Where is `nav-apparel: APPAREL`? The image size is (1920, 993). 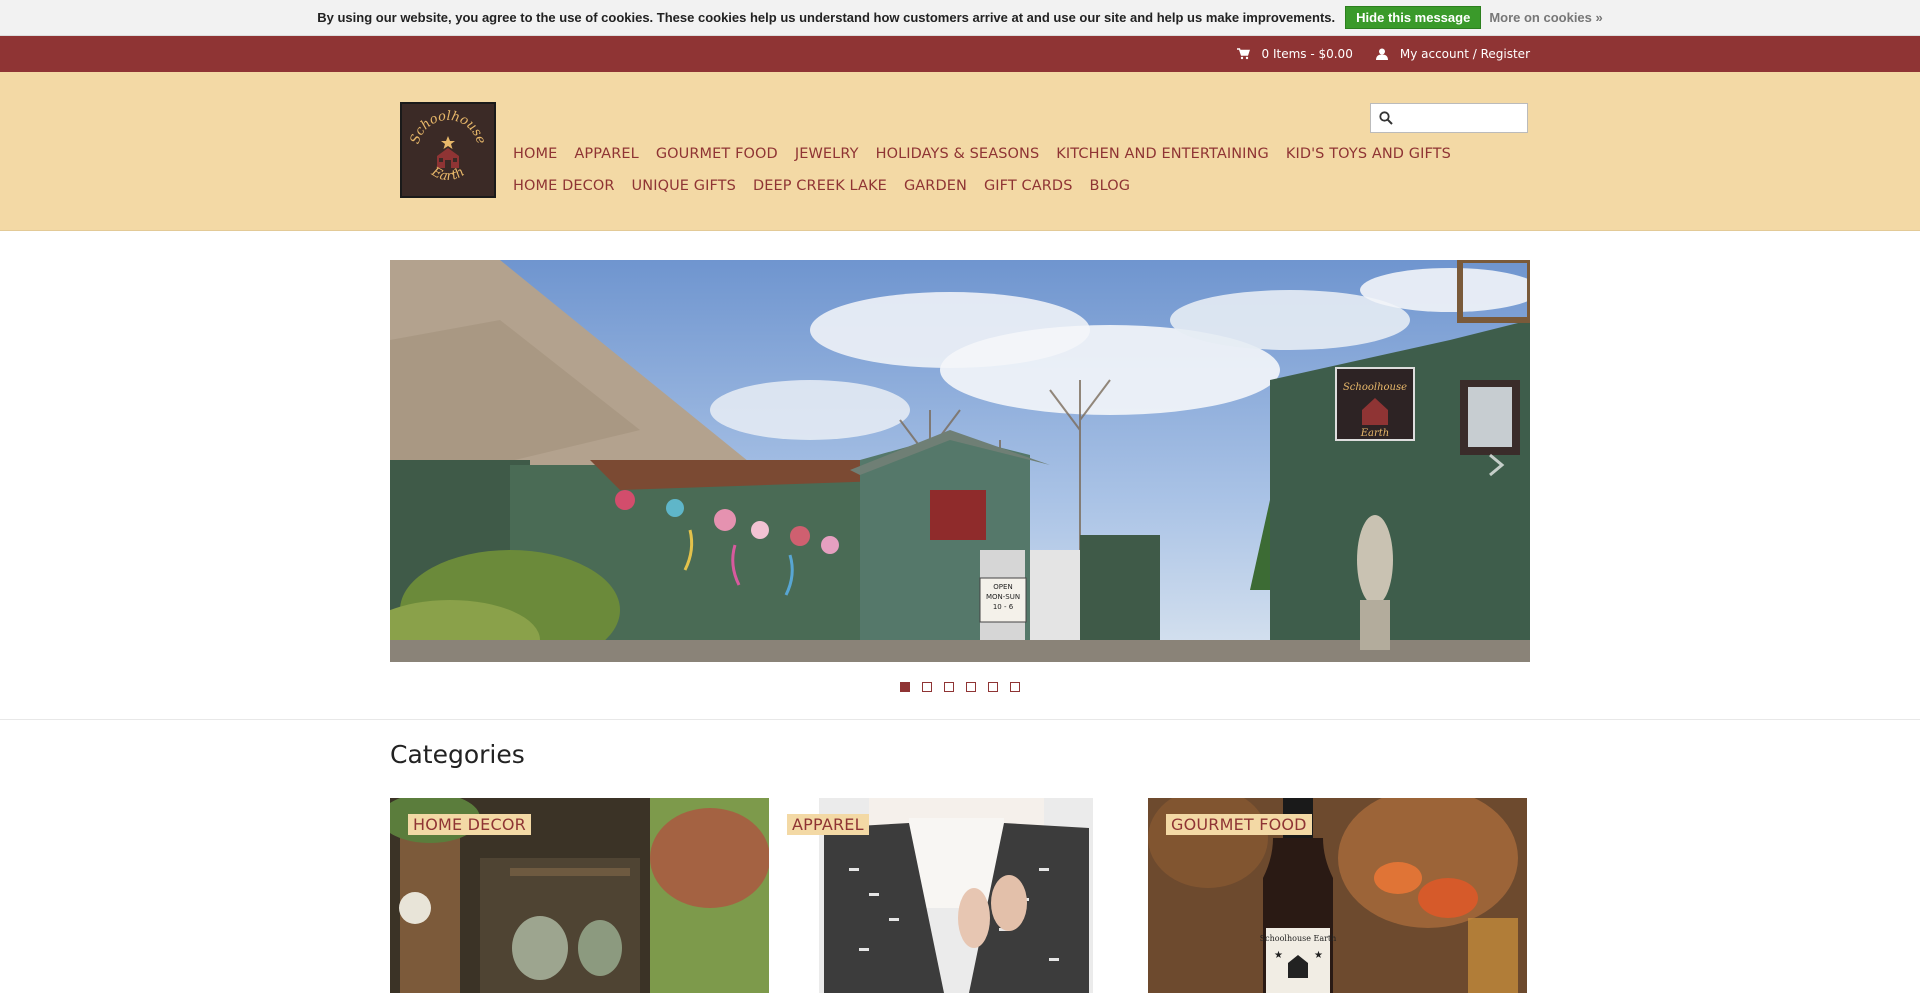 nav-apparel: APPAREL is located at coordinates (606, 154).